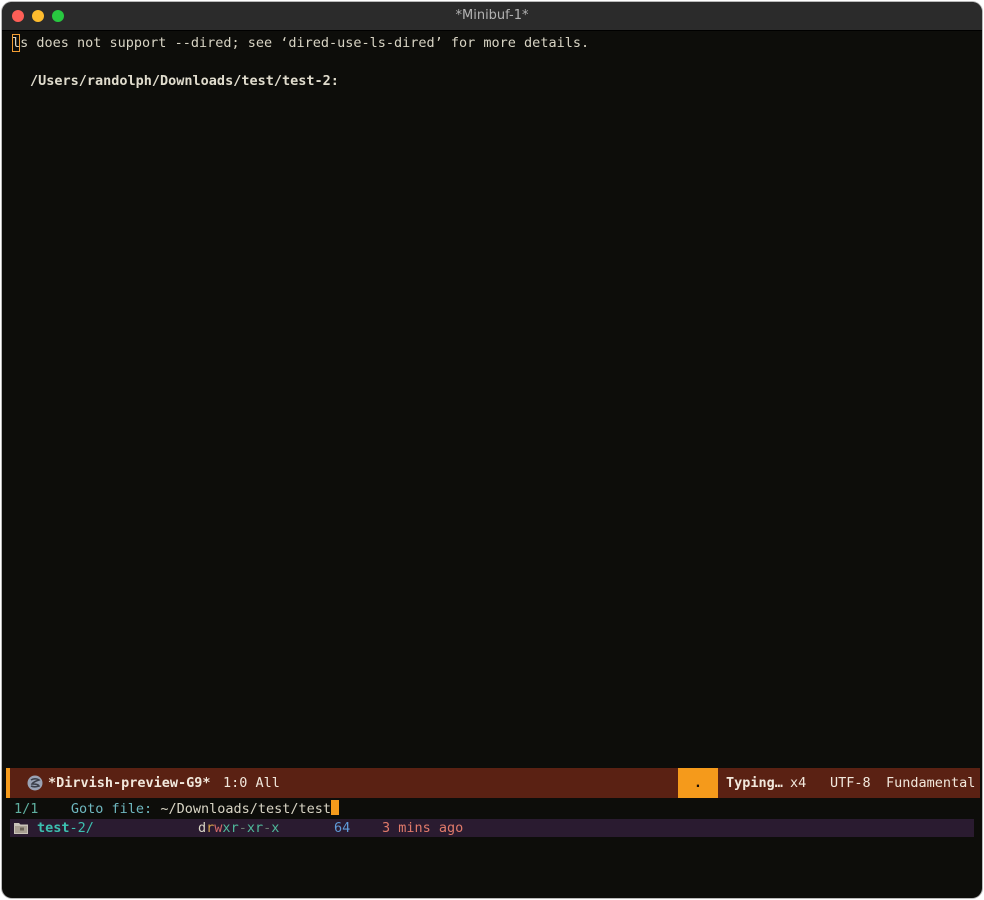 The image size is (984, 900). I want to click on perm-owner-exec: x, so click(226, 828).